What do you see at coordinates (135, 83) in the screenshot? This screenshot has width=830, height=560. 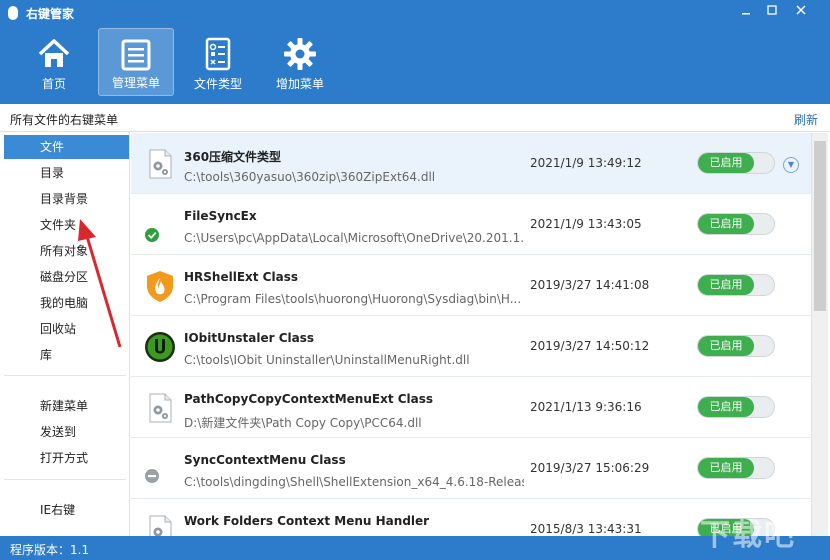 I see `toolbar-manage-menu-label: 管理菜单` at bounding box center [135, 83].